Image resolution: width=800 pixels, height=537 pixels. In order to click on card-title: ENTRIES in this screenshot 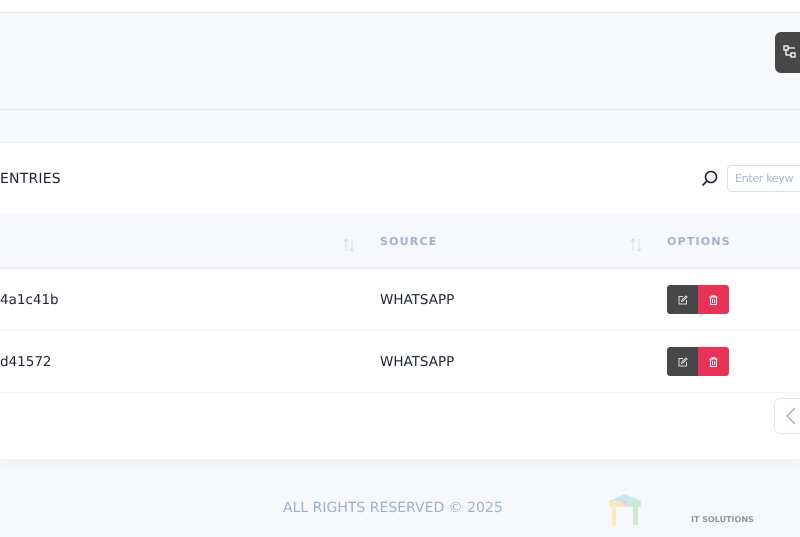, I will do `click(30, 178)`.